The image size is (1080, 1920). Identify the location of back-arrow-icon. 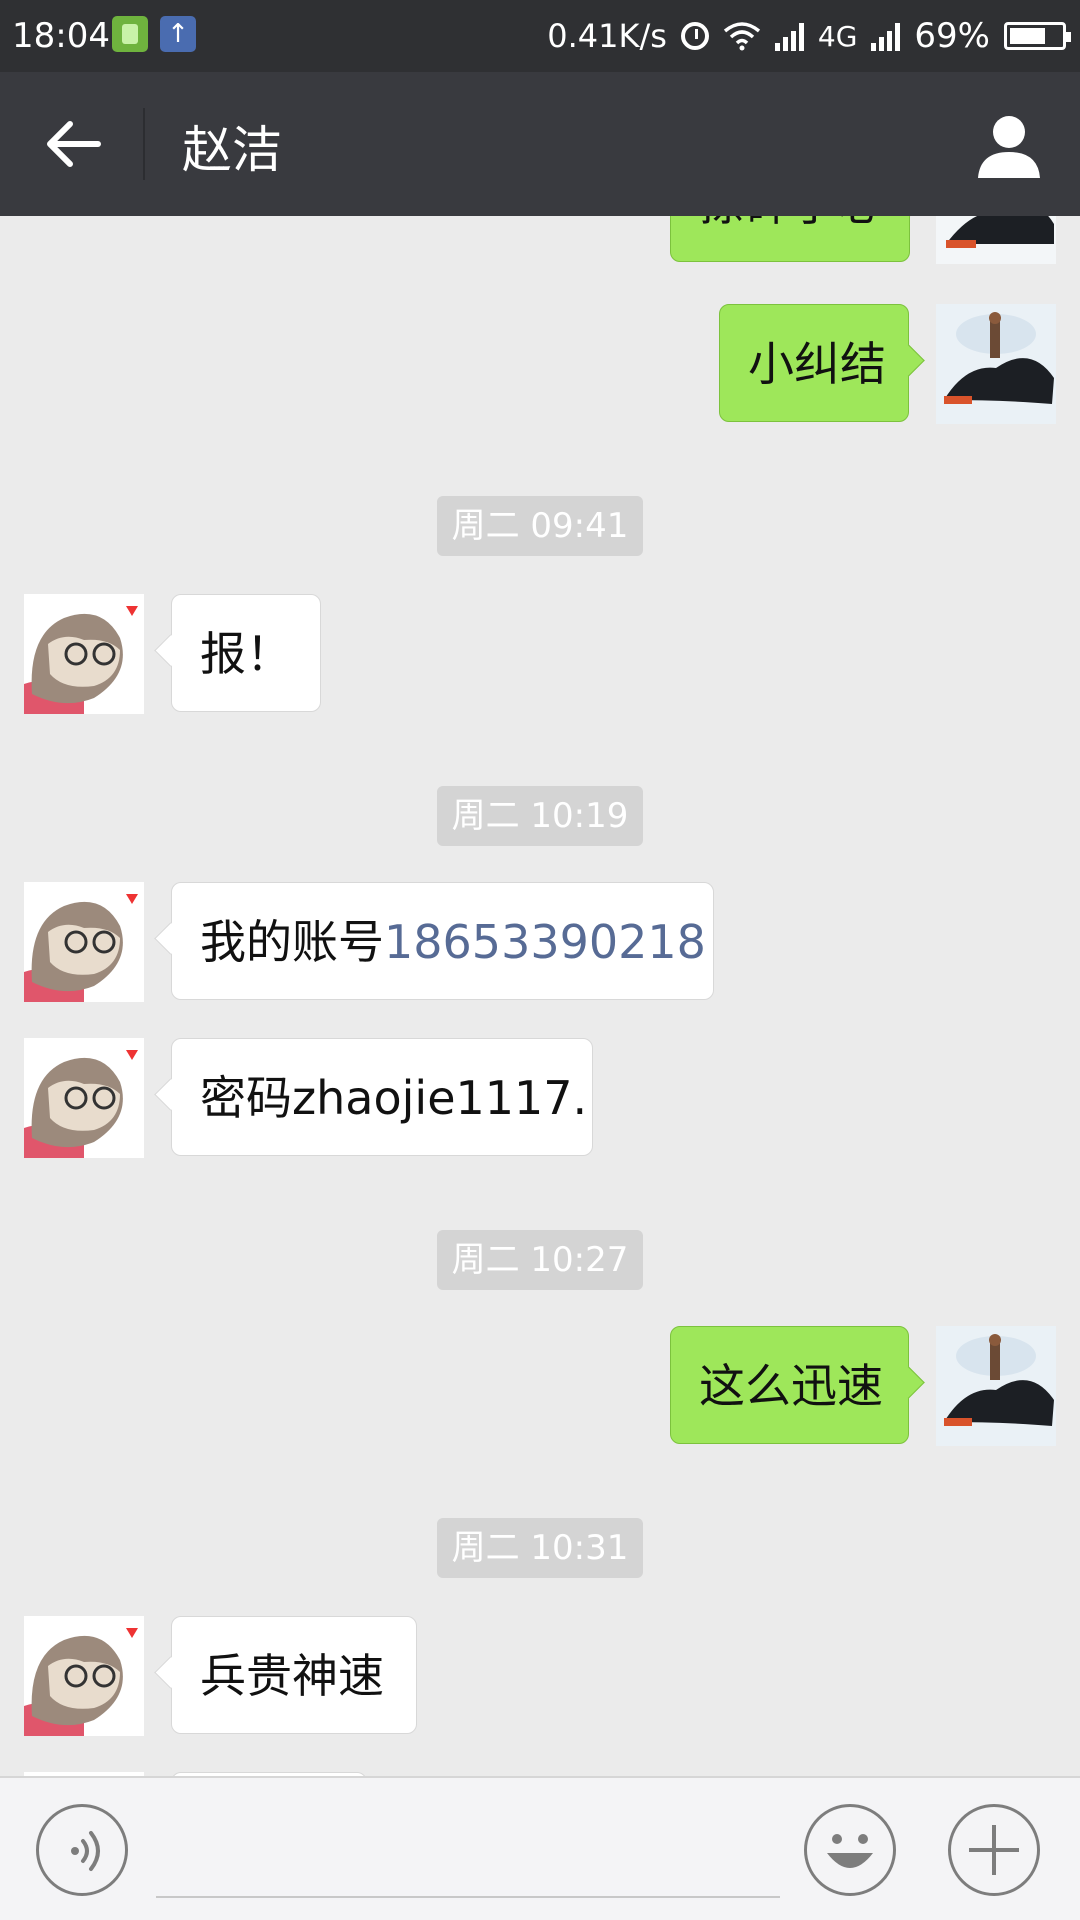
(76, 144).